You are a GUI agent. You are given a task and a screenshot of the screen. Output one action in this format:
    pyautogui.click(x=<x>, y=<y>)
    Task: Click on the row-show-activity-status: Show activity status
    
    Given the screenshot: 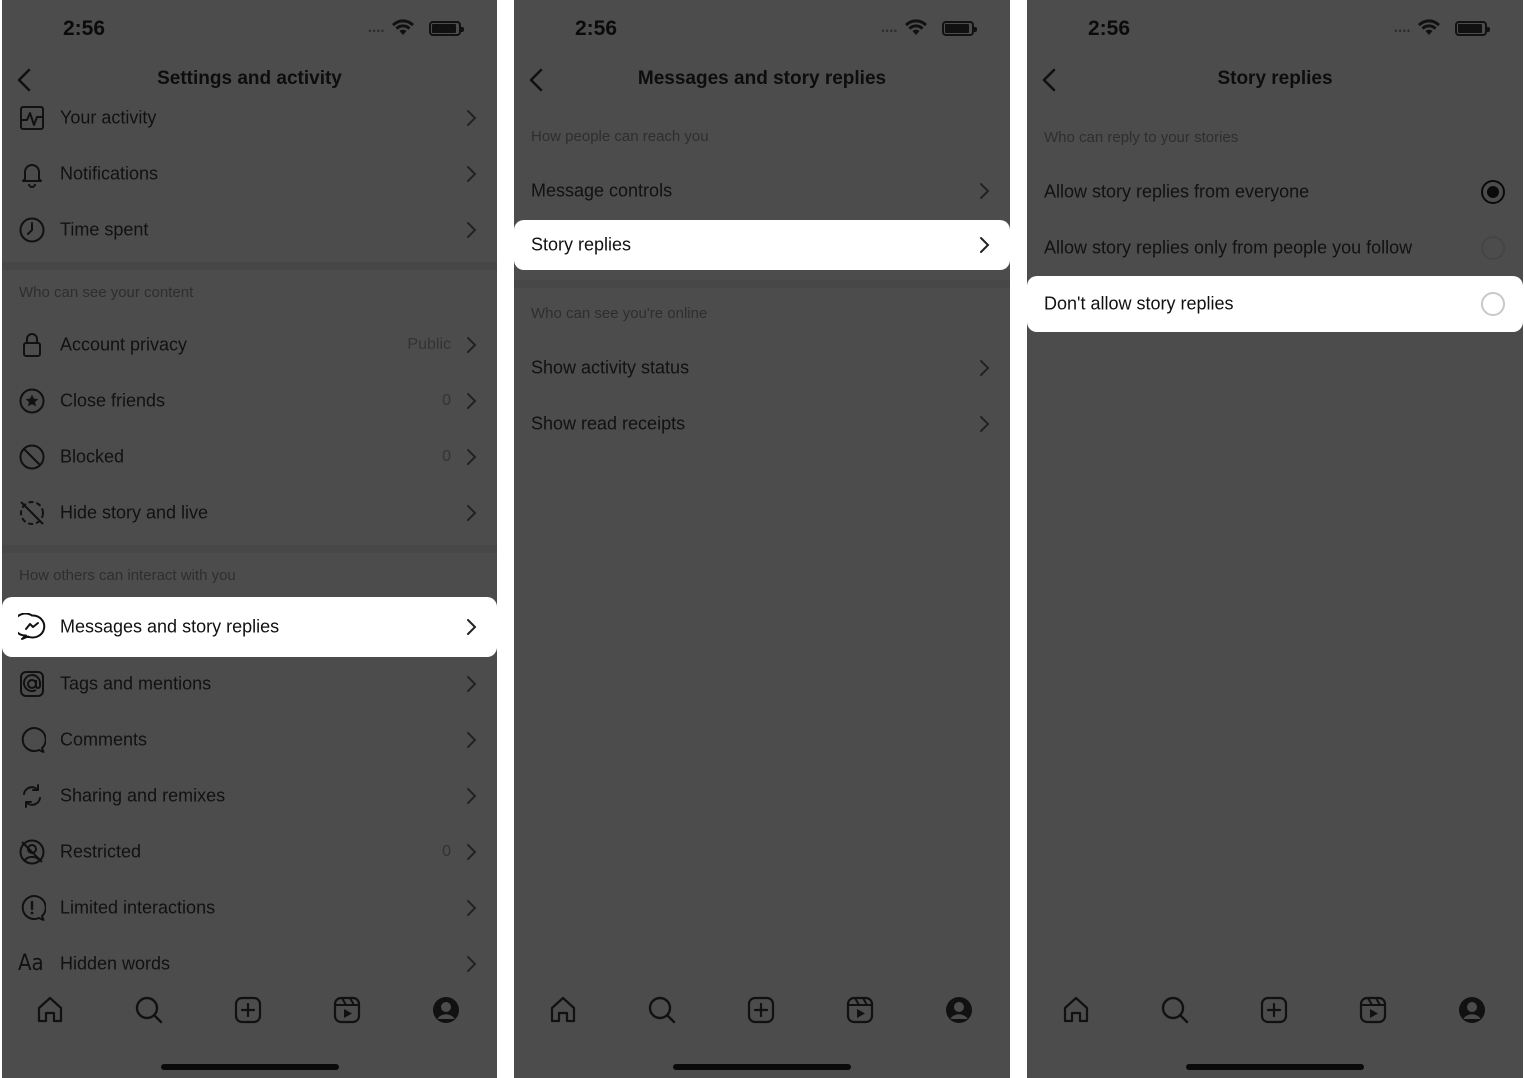 What is the action you would take?
    pyautogui.click(x=762, y=368)
    